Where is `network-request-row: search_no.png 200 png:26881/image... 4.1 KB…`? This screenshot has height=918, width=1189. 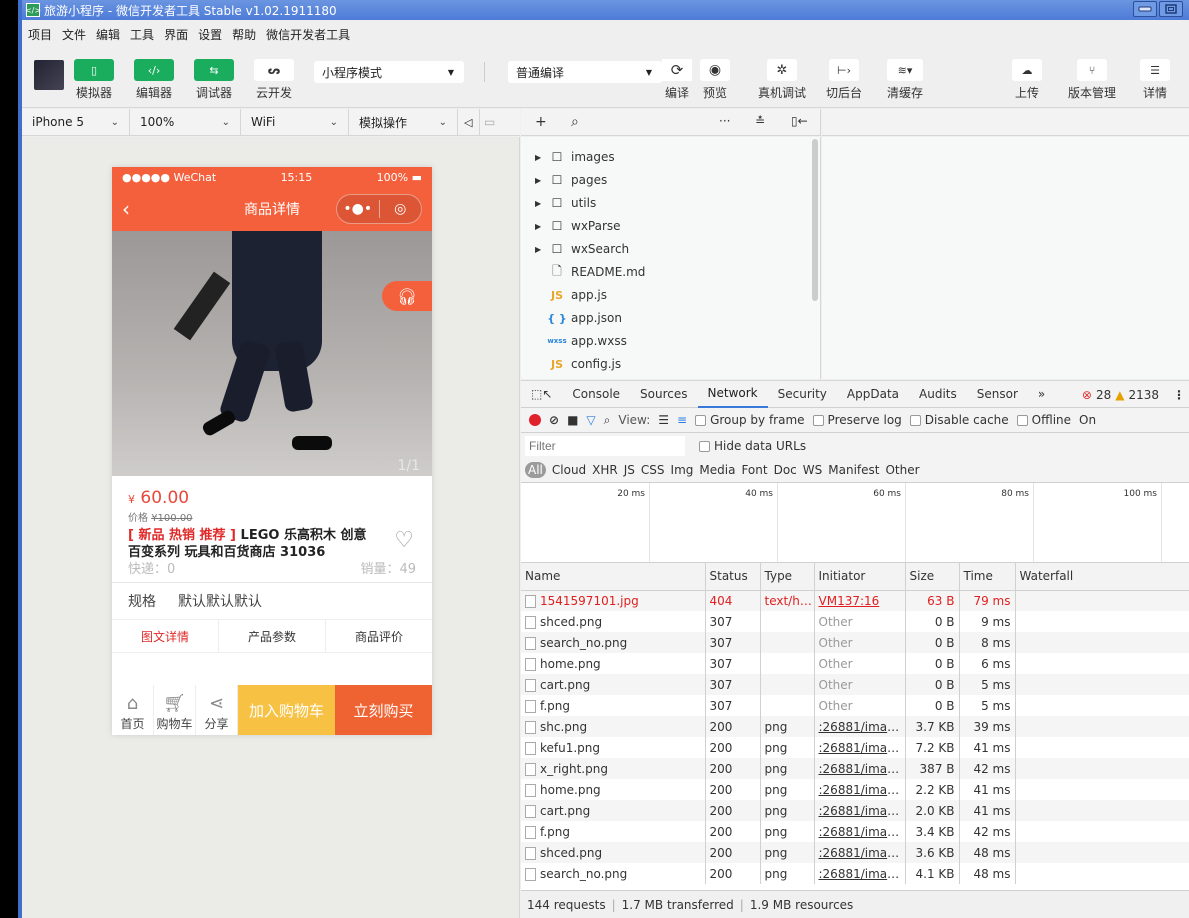
network-request-row: search_no.png 200 png:26881/image... 4.1 KB… is located at coordinates (855, 873).